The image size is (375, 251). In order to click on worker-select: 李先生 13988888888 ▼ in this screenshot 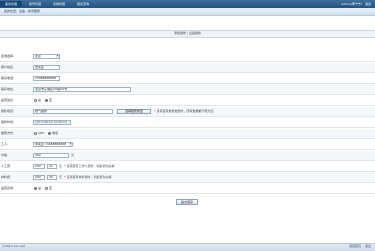, I will do `click(53, 144)`.